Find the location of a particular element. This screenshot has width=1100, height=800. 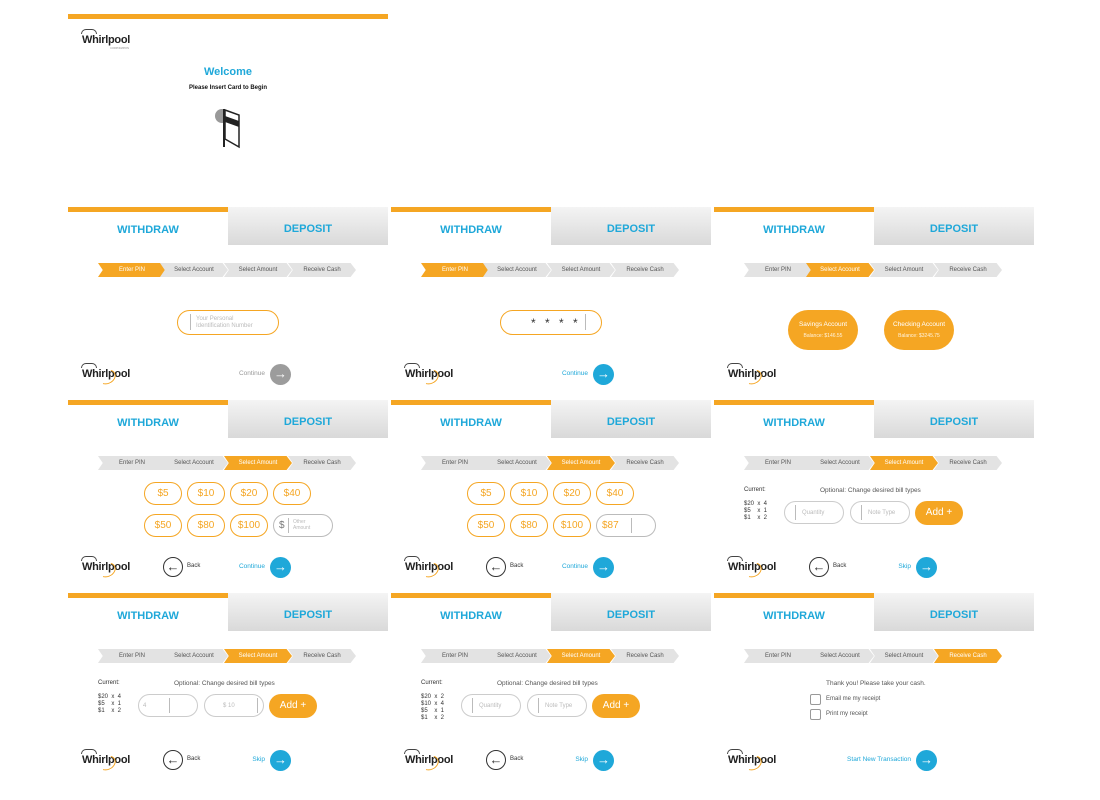

start_new-button: Start New Transaction → is located at coordinates (857, 760).